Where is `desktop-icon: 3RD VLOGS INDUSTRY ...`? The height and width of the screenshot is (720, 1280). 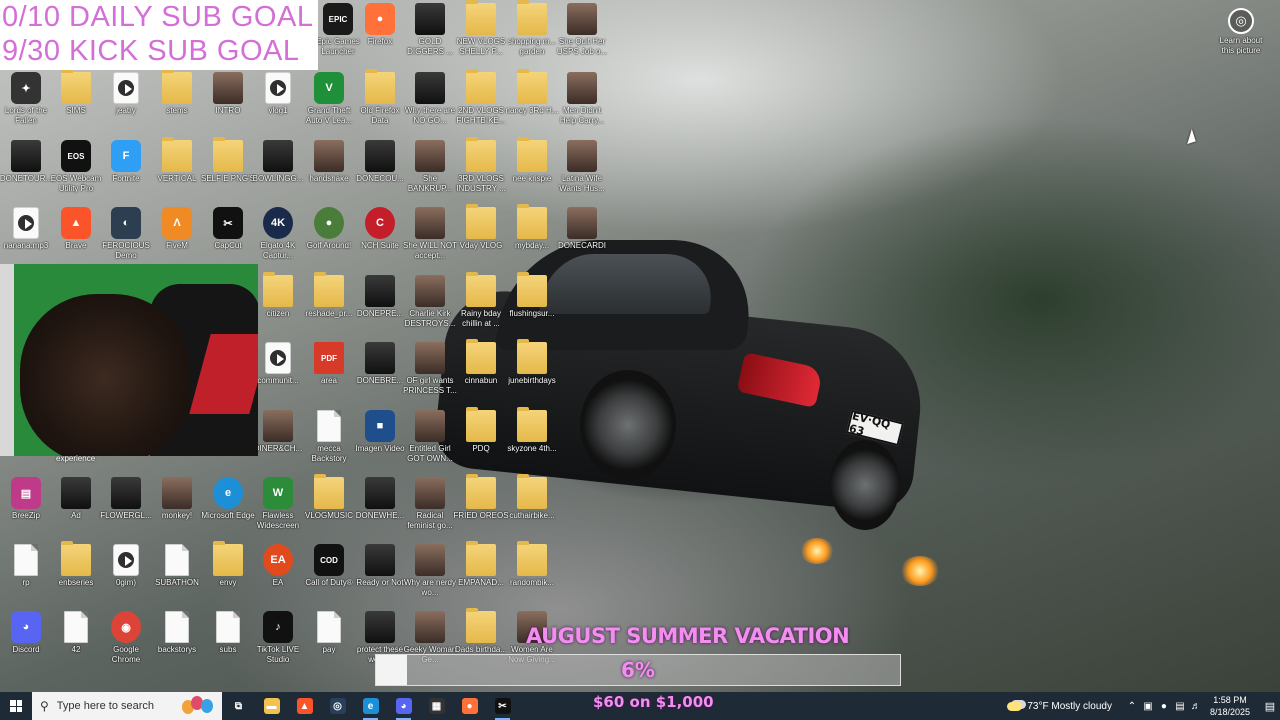
desktop-icon: 3RD VLOGS INDUSTRY ... is located at coordinates (481, 170).